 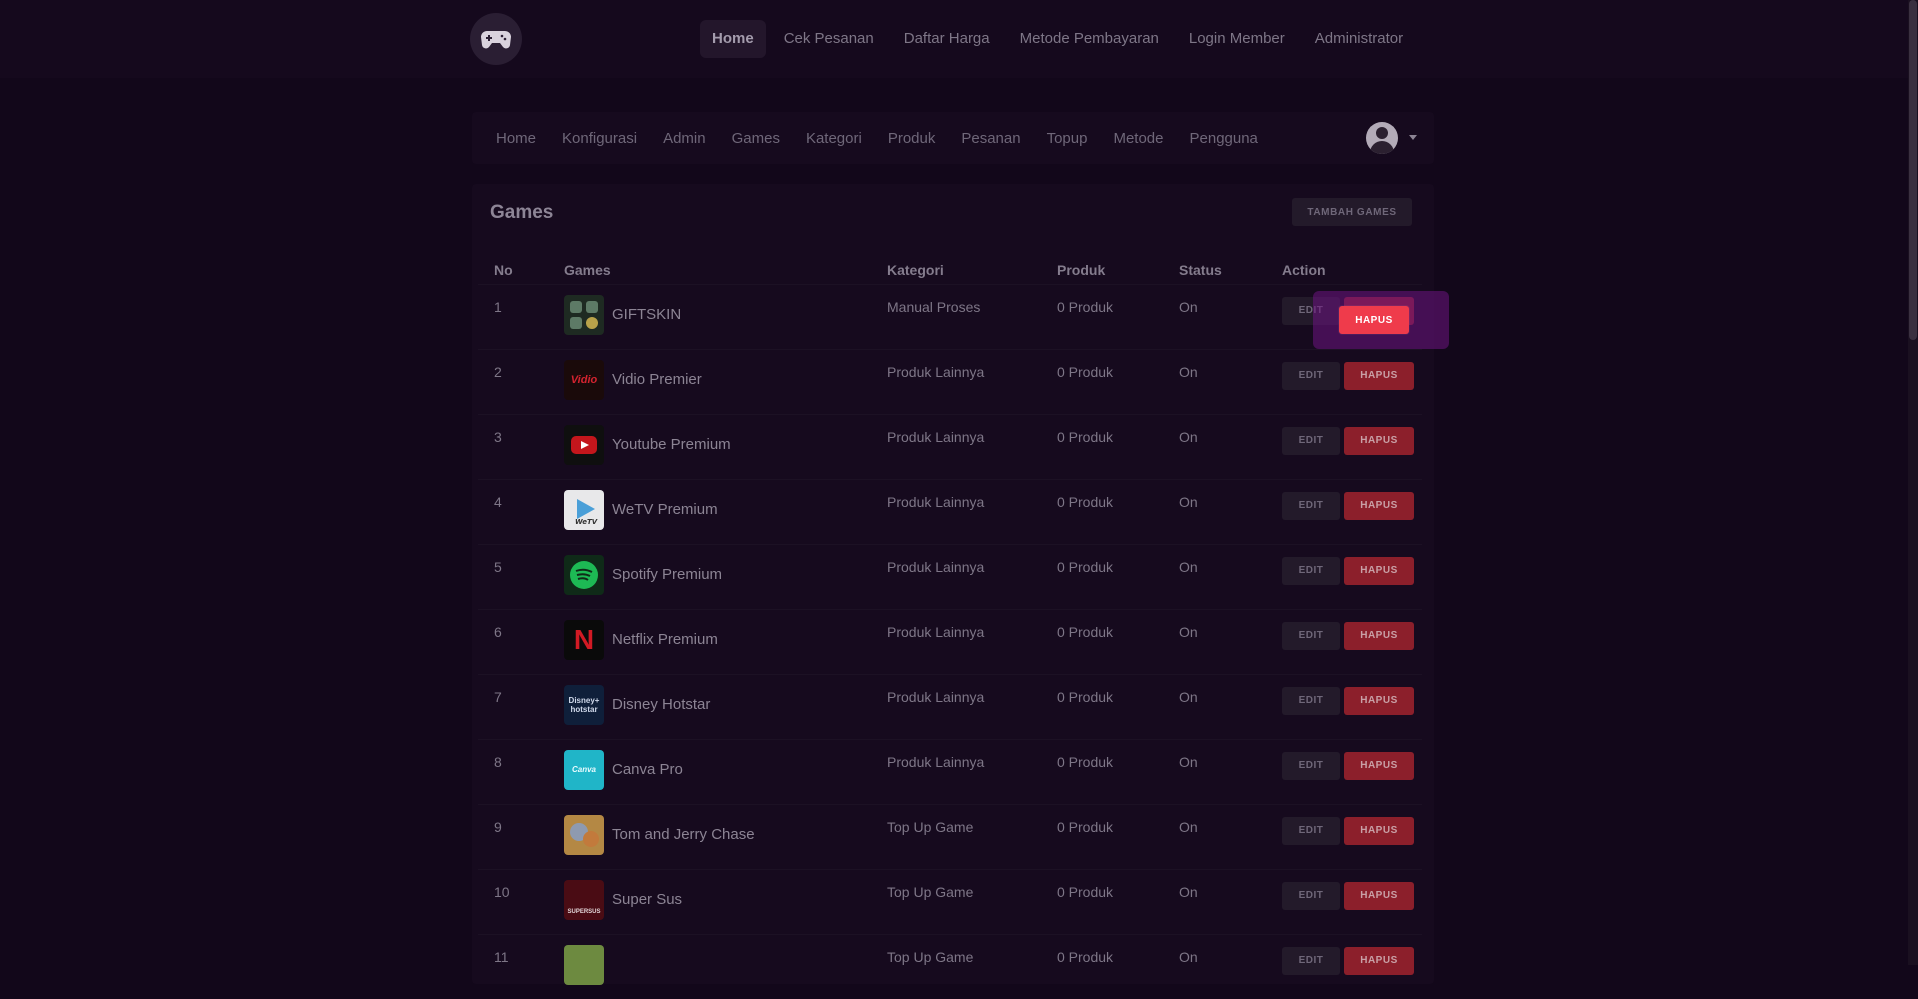 I want to click on game-cell: N Netflix Premium, so click(x=709, y=641).